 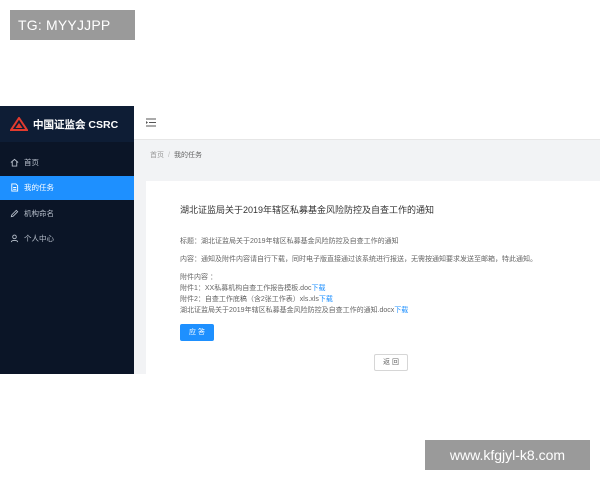 What do you see at coordinates (67, 213) in the screenshot?
I see `sidebar-item-institution-naming: 机构命名` at bounding box center [67, 213].